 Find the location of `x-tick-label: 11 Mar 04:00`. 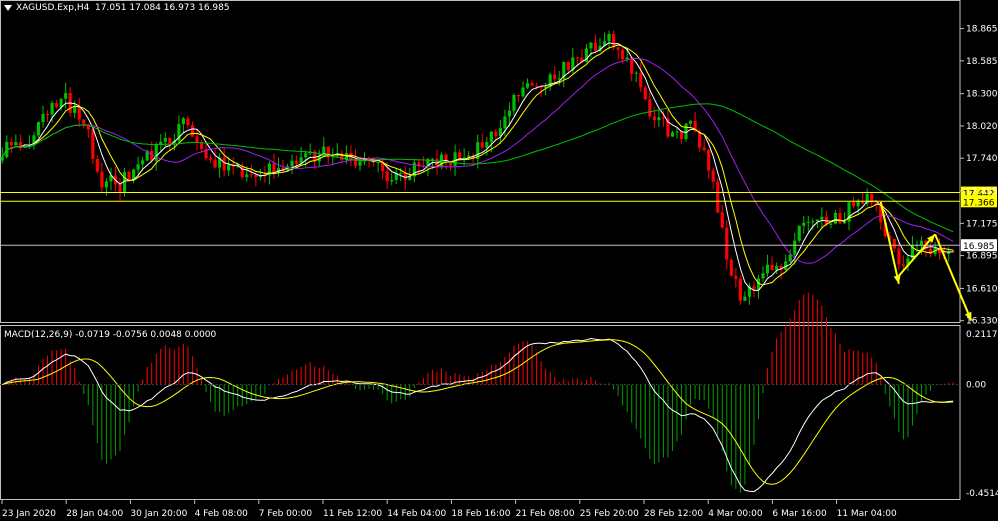

x-tick-label: 11 Mar 04:00 is located at coordinates (867, 514).